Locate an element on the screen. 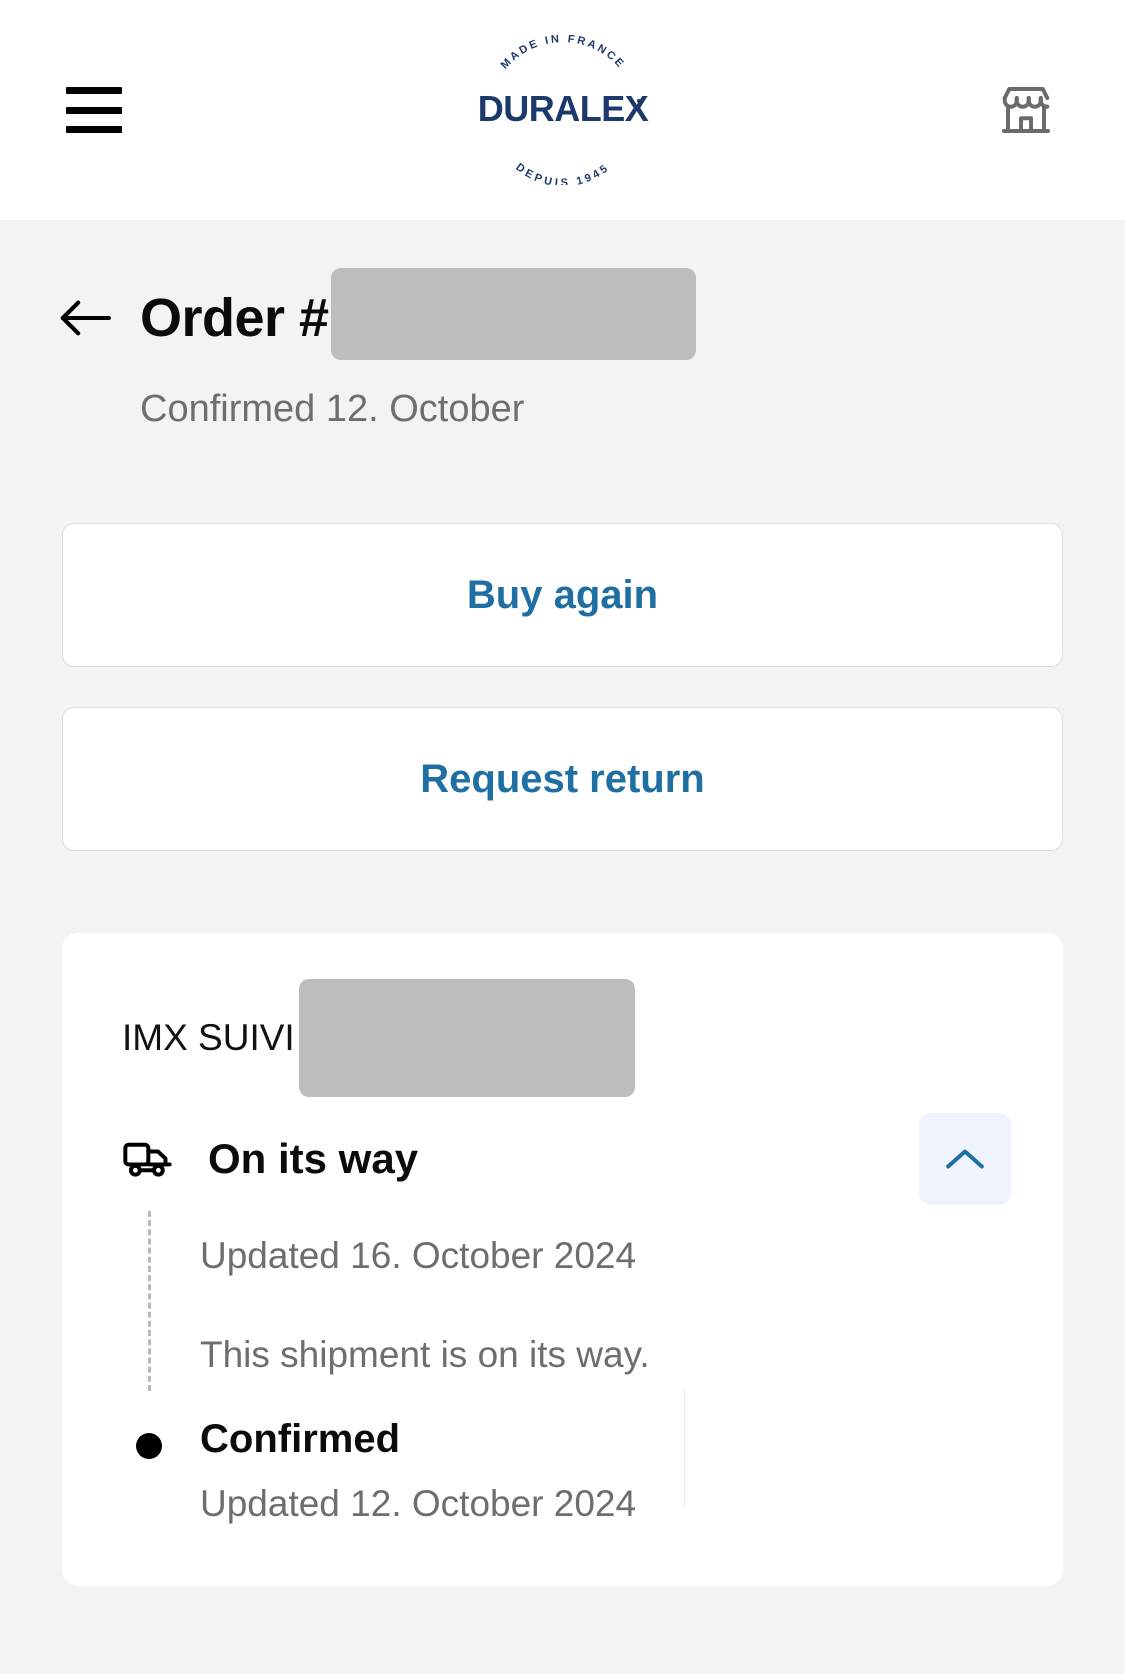 Image resolution: width=1125 pixels, height=1674 pixels. carrier-row: IMX SUIVI is located at coordinates (562, 1038).